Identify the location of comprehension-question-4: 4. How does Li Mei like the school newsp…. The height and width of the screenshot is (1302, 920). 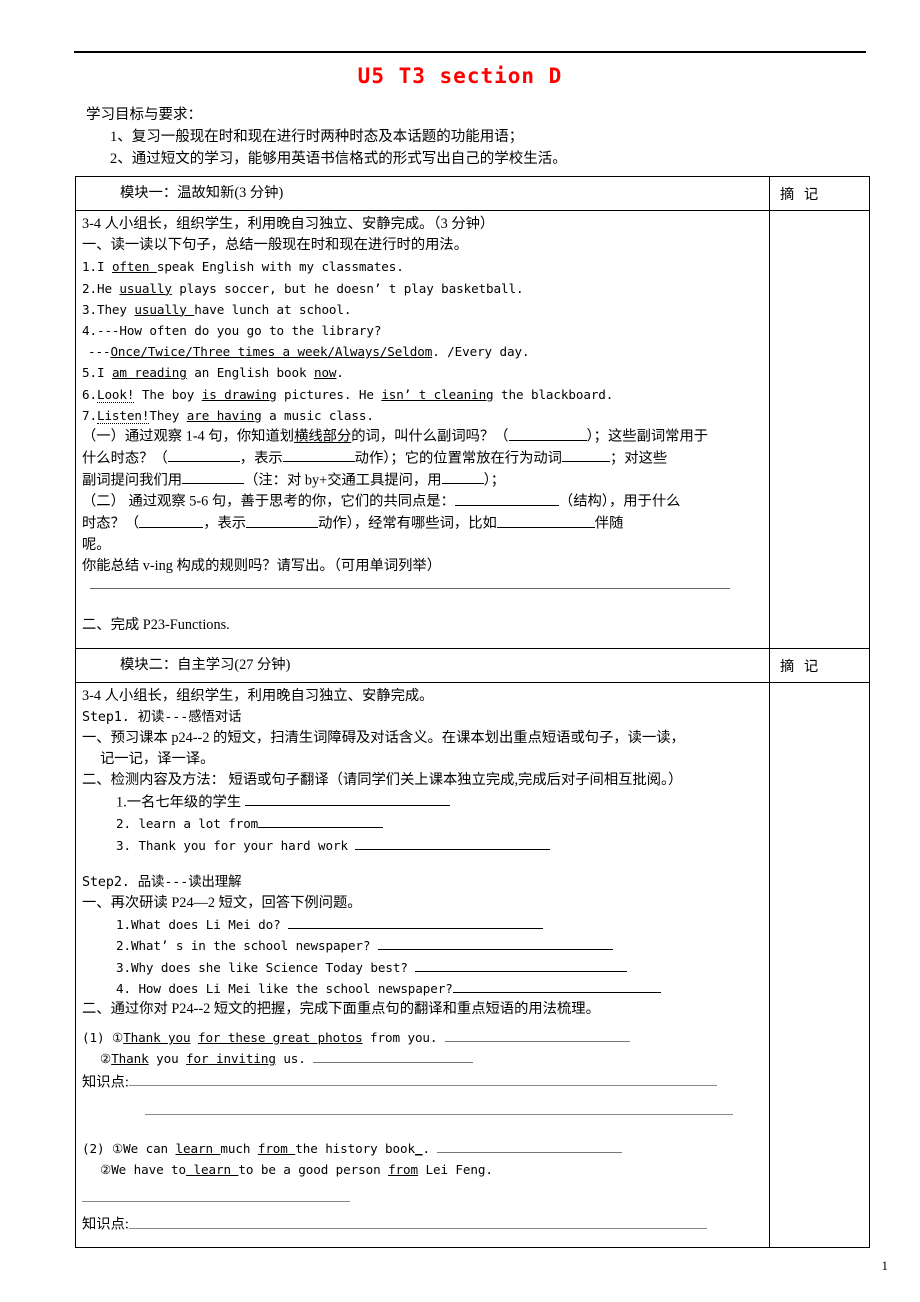
(422, 988).